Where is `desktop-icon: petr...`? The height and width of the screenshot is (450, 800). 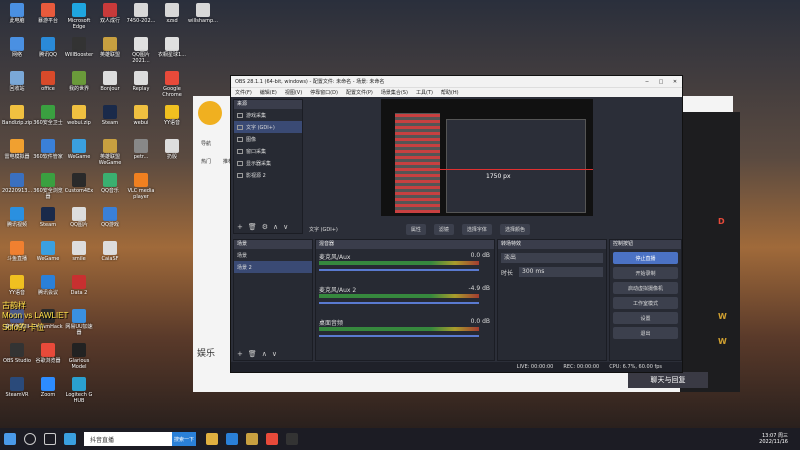 desktop-icon: petr... is located at coordinates (141, 149).